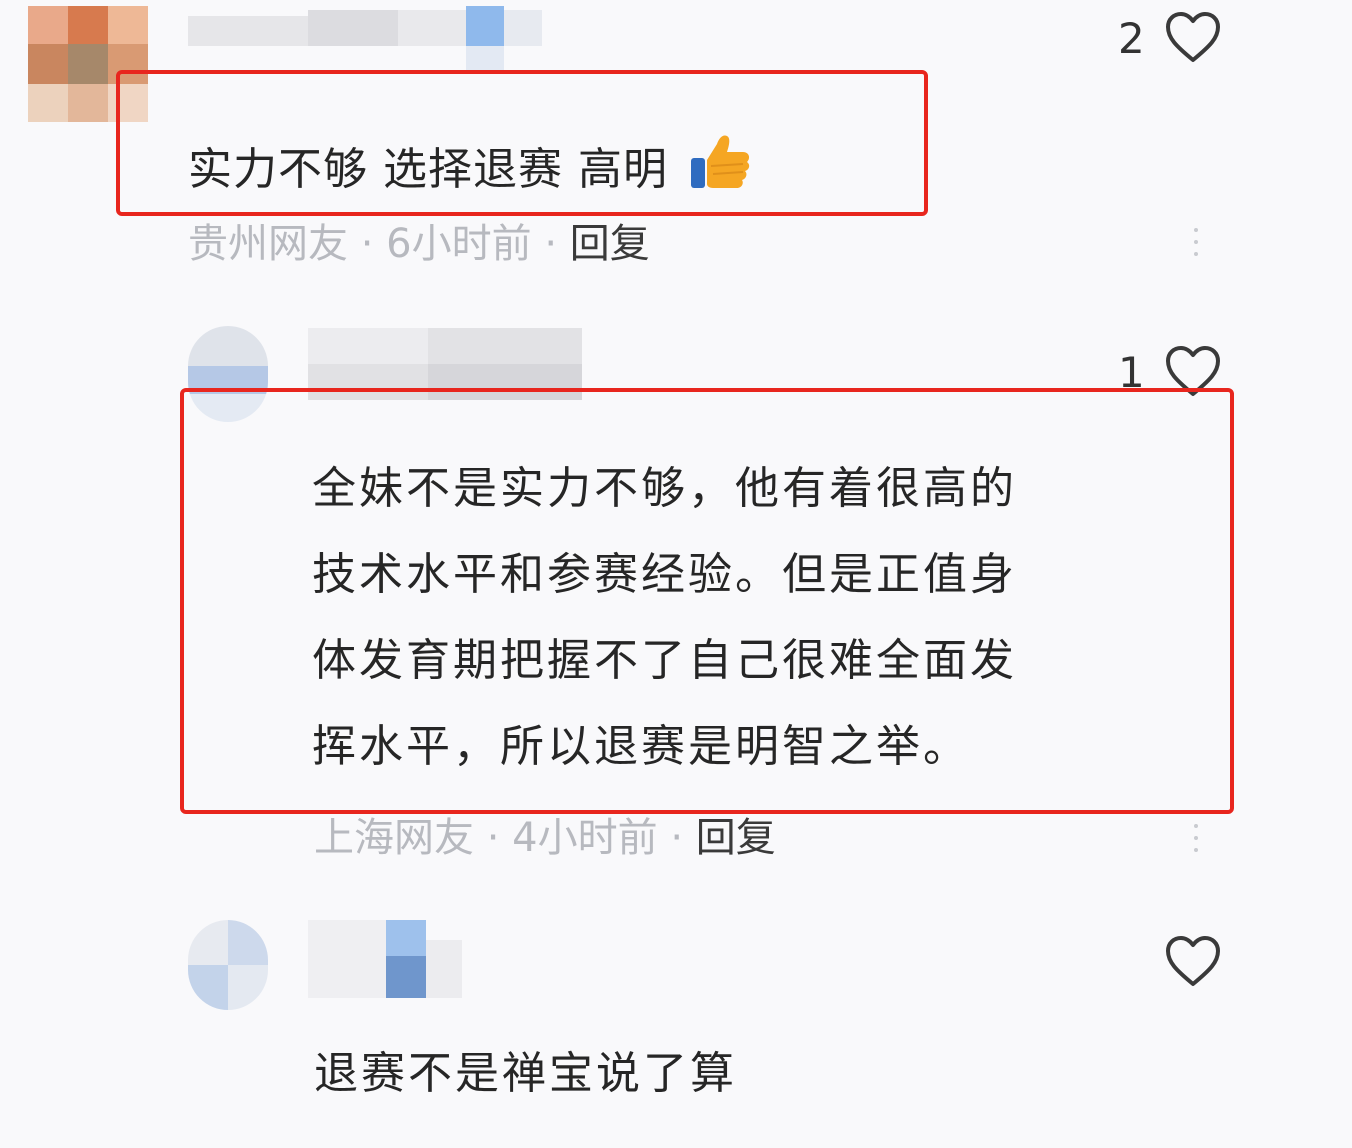 This screenshot has height=1148, width=1352. What do you see at coordinates (268, 244) in the screenshot?
I see `location: 贵州网友` at bounding box center [268, 244].